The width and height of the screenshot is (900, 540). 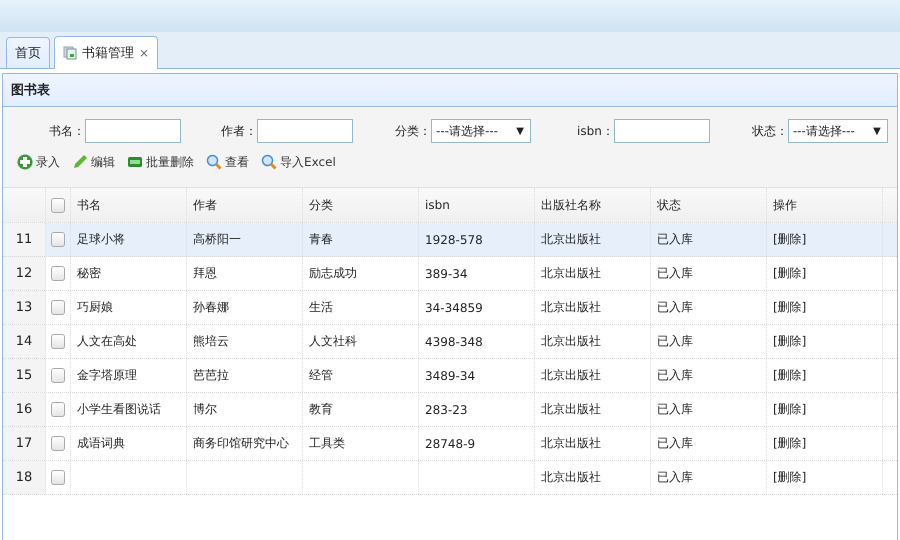 I want to click on table-cell: 励志成功, so click(x=333, y=273).